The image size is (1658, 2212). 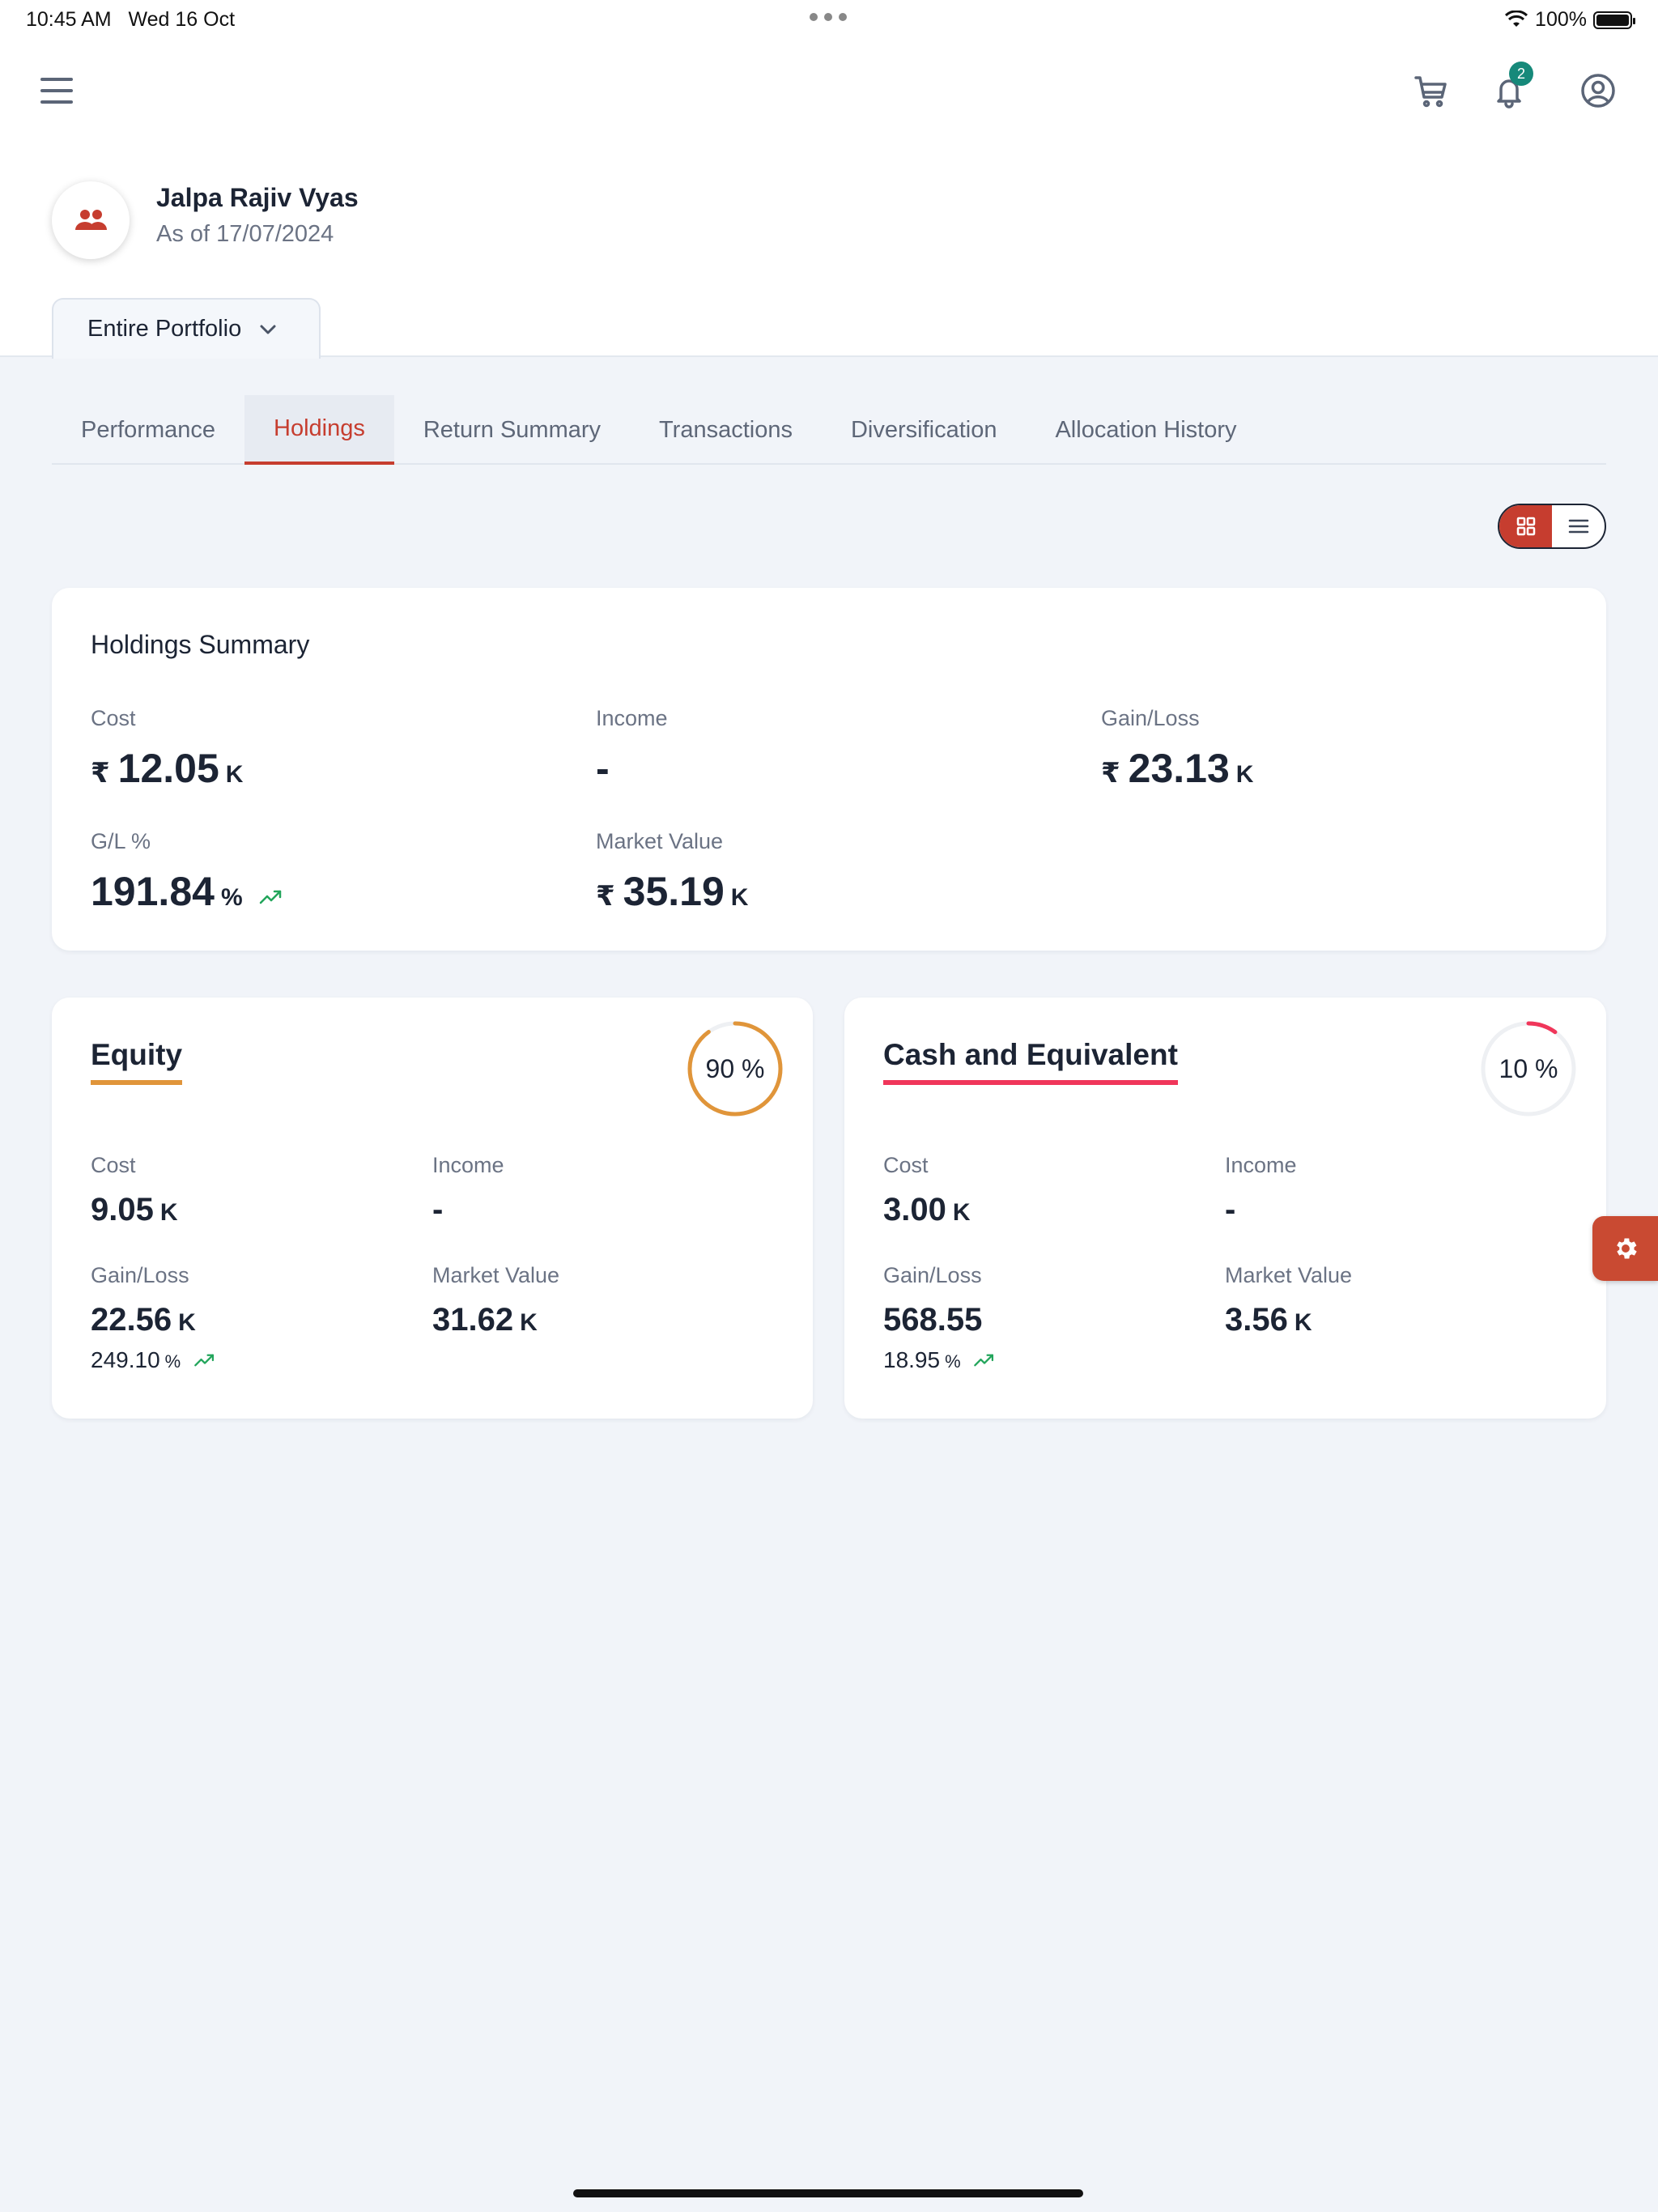 What do you see at coordinates (1430, 90) in the screenshot?
I see `cart-icon` at bounding box center [1430, 90].